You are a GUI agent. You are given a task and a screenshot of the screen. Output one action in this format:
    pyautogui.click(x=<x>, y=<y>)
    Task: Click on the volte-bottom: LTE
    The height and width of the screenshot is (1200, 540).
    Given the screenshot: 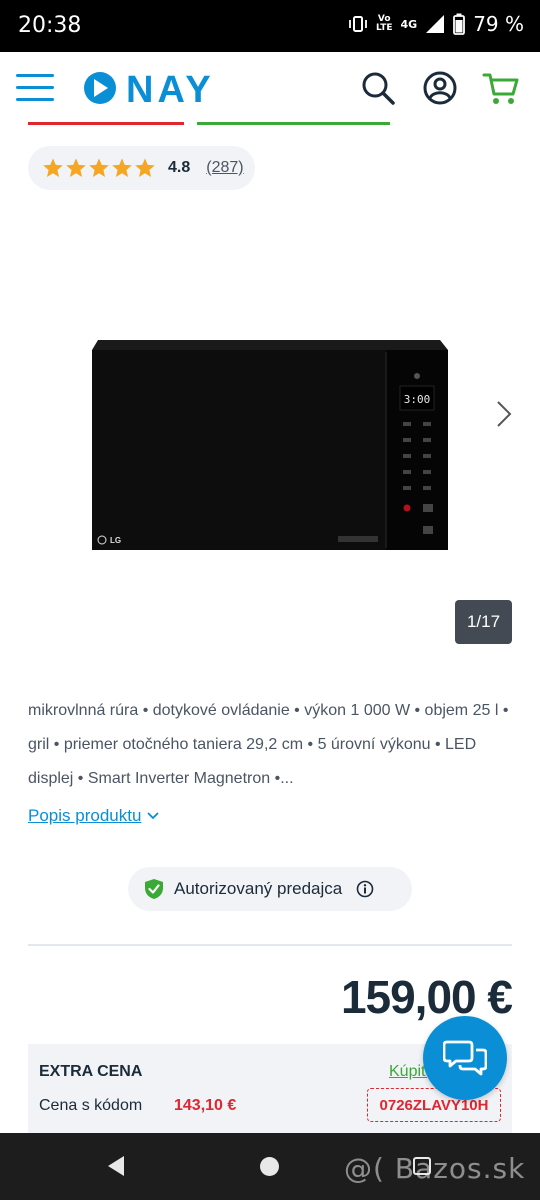 What is the action you would take?
    pyautogui.click(x=384, y=28)
    